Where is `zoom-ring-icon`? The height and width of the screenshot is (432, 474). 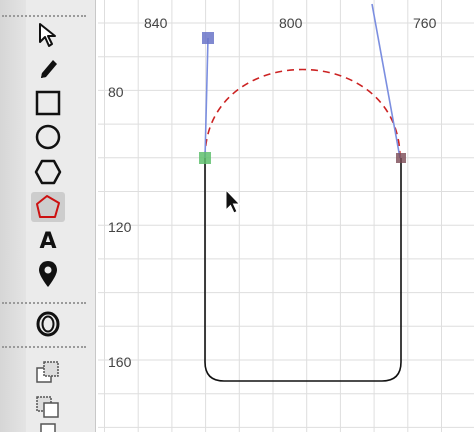 zoom-ring-icon is located at coordinates (48, 324).